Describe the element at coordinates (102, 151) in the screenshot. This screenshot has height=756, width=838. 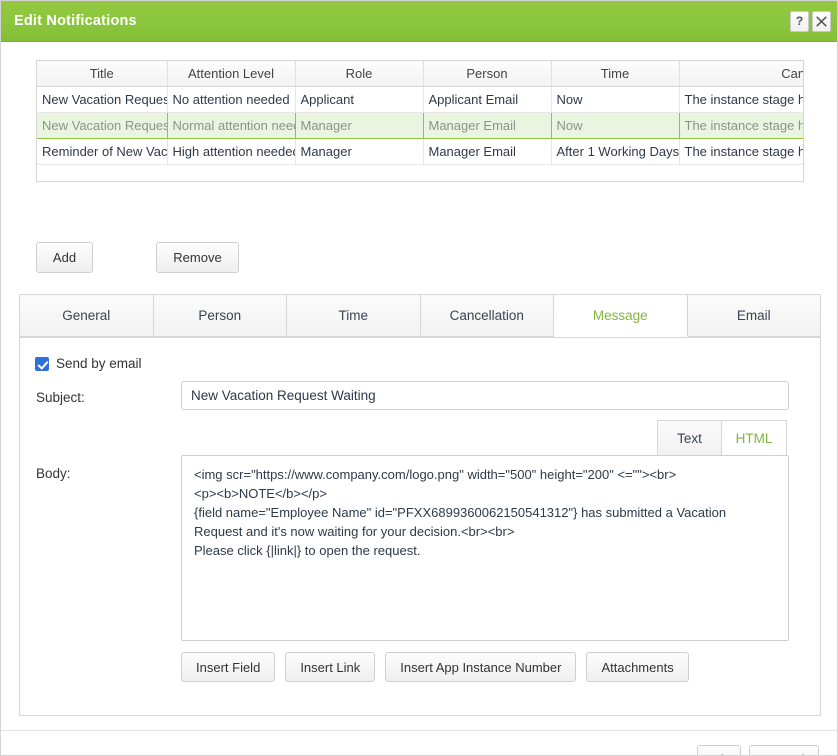
I see `cell-title: Reminder of New Vacation Request` at that location.